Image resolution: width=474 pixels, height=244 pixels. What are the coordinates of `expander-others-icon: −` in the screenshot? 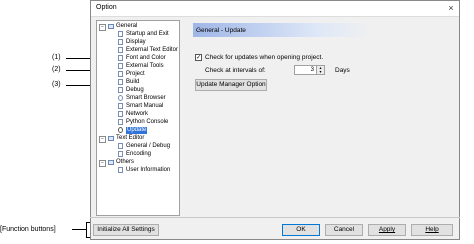 It's located at (102, 163).